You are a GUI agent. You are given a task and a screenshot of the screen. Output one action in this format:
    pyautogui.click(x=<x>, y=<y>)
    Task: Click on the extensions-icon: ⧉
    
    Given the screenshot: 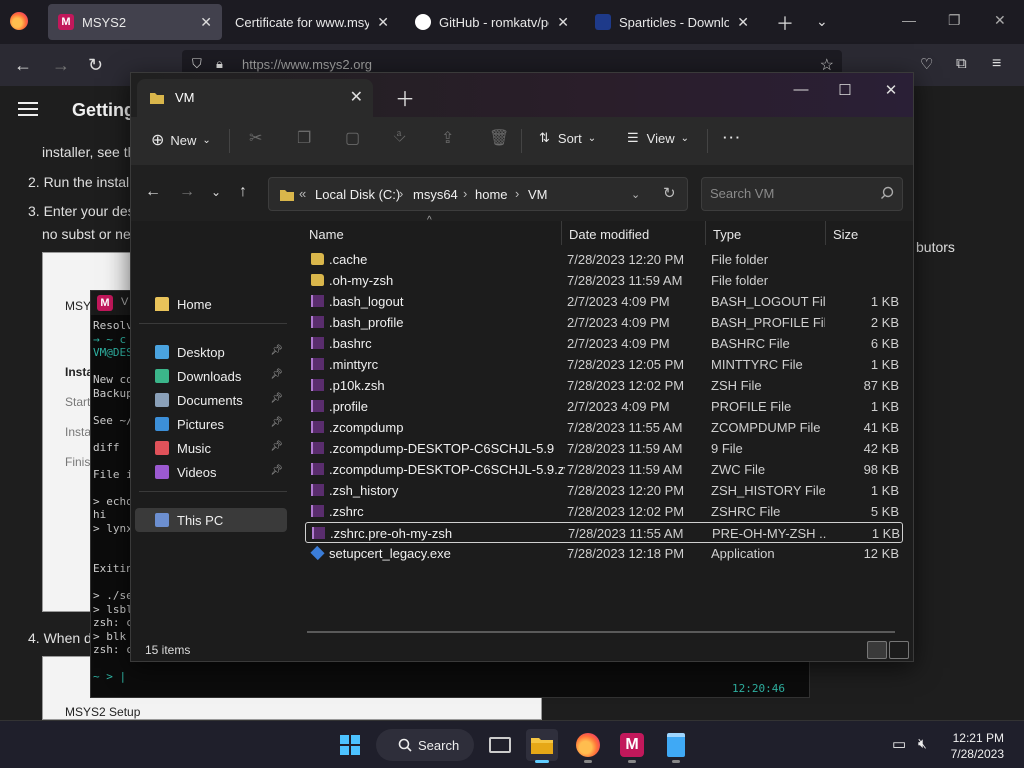 What is the action you would take?
    pyautogui.click(x=961, y=63)
    